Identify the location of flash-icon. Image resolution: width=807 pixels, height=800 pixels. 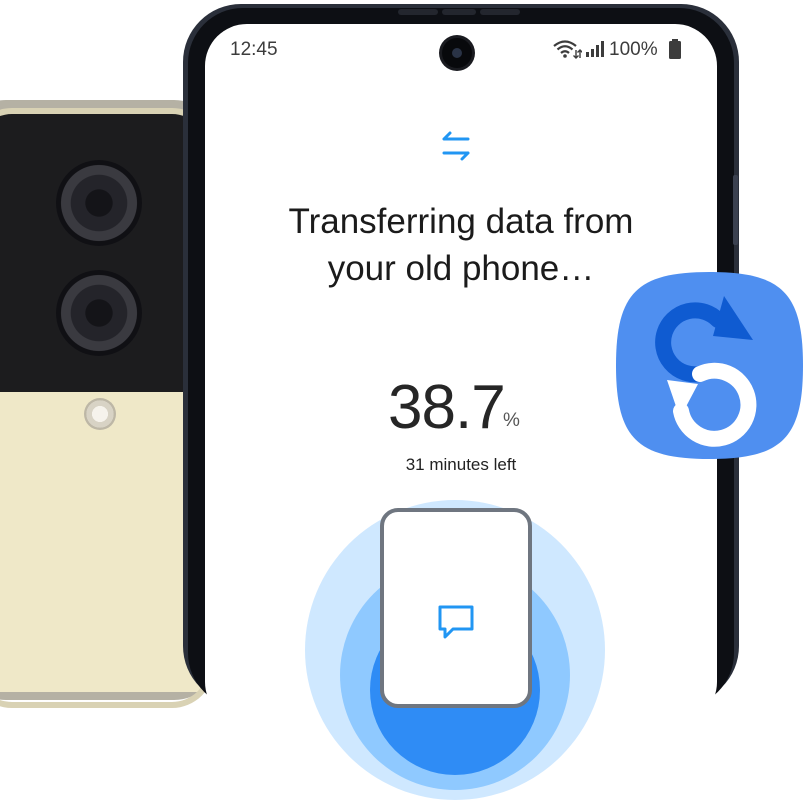
(100, 414).